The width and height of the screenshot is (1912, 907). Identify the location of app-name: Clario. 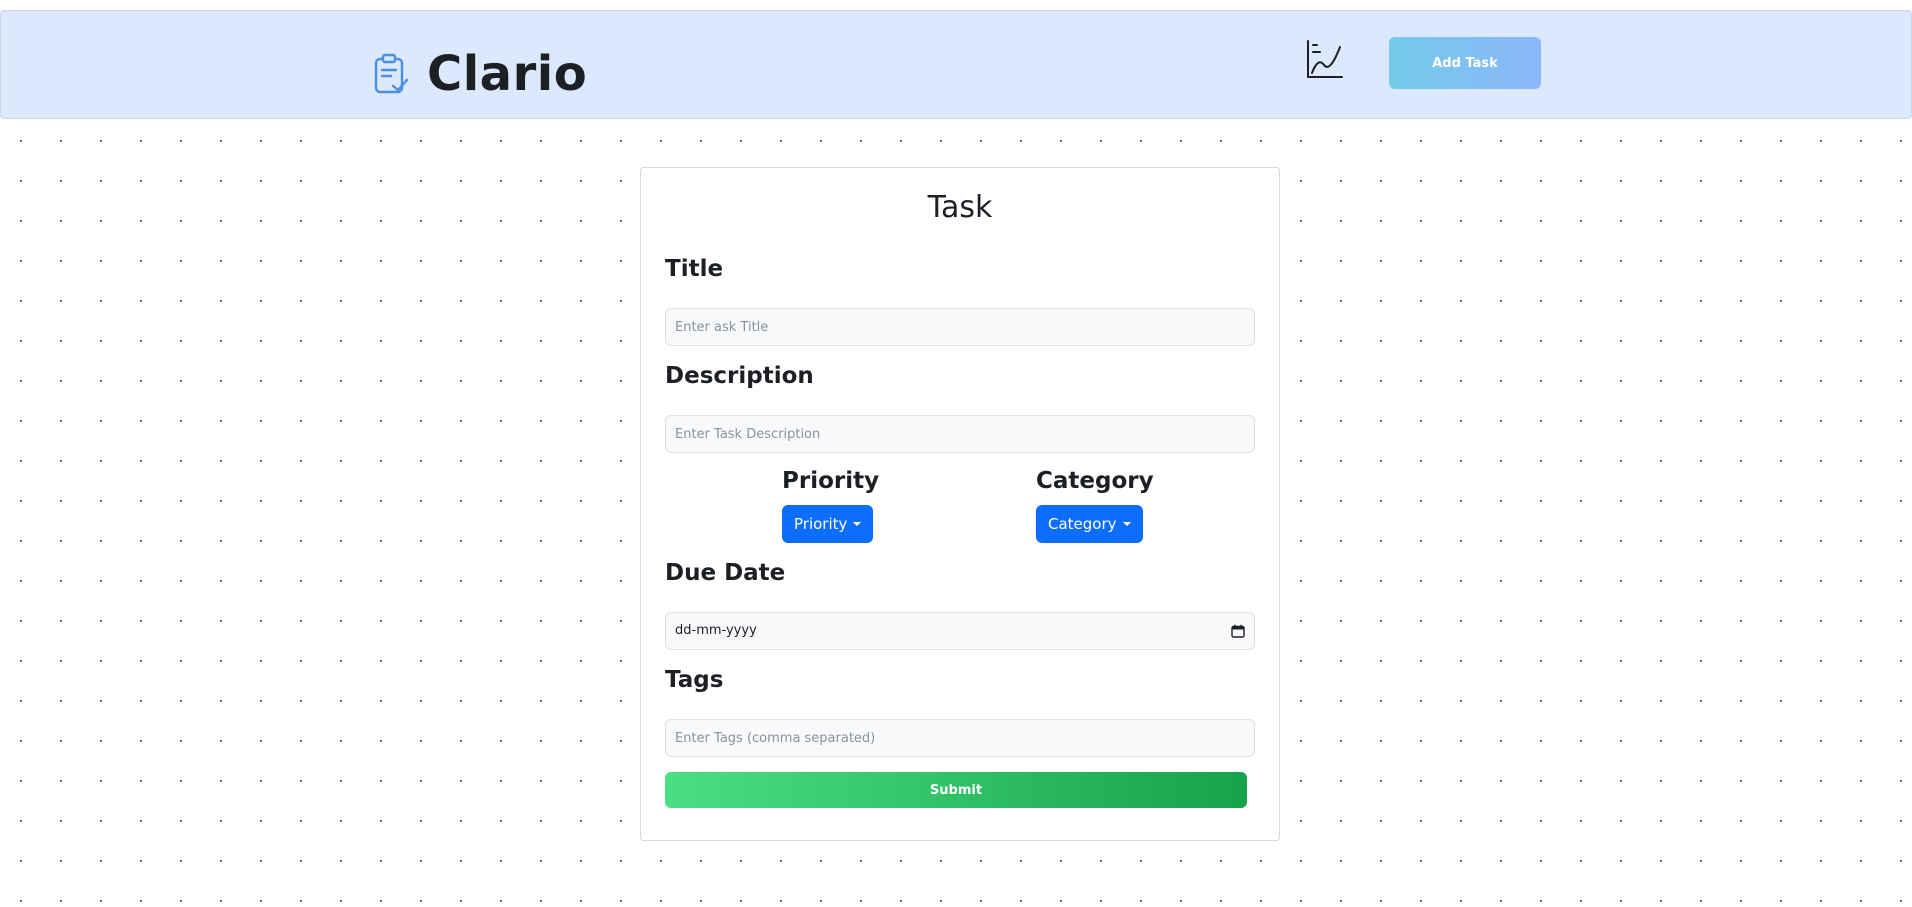
(507, 74).